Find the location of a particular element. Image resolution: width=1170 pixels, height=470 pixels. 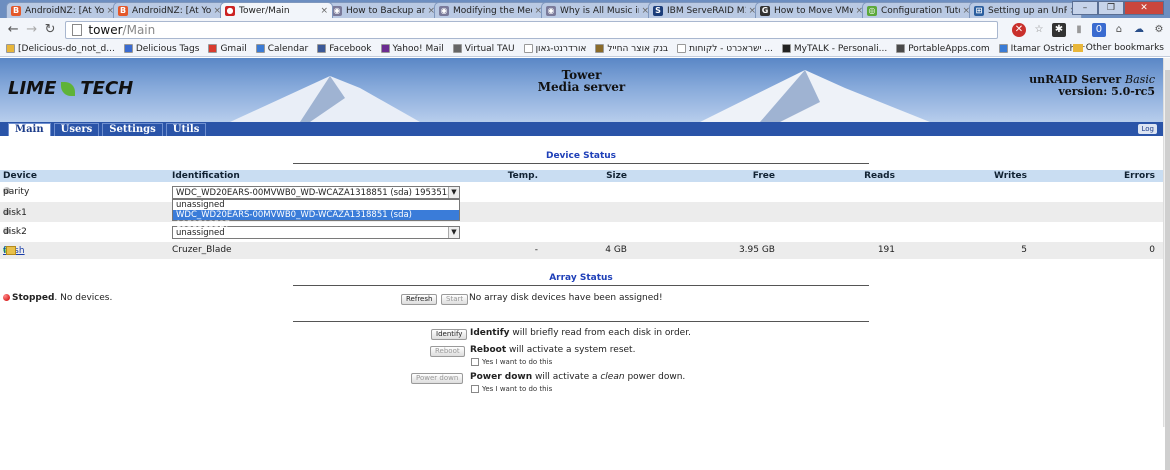

bookmark-item: אורדרנט-גאון is located at coordinates (554, 49).